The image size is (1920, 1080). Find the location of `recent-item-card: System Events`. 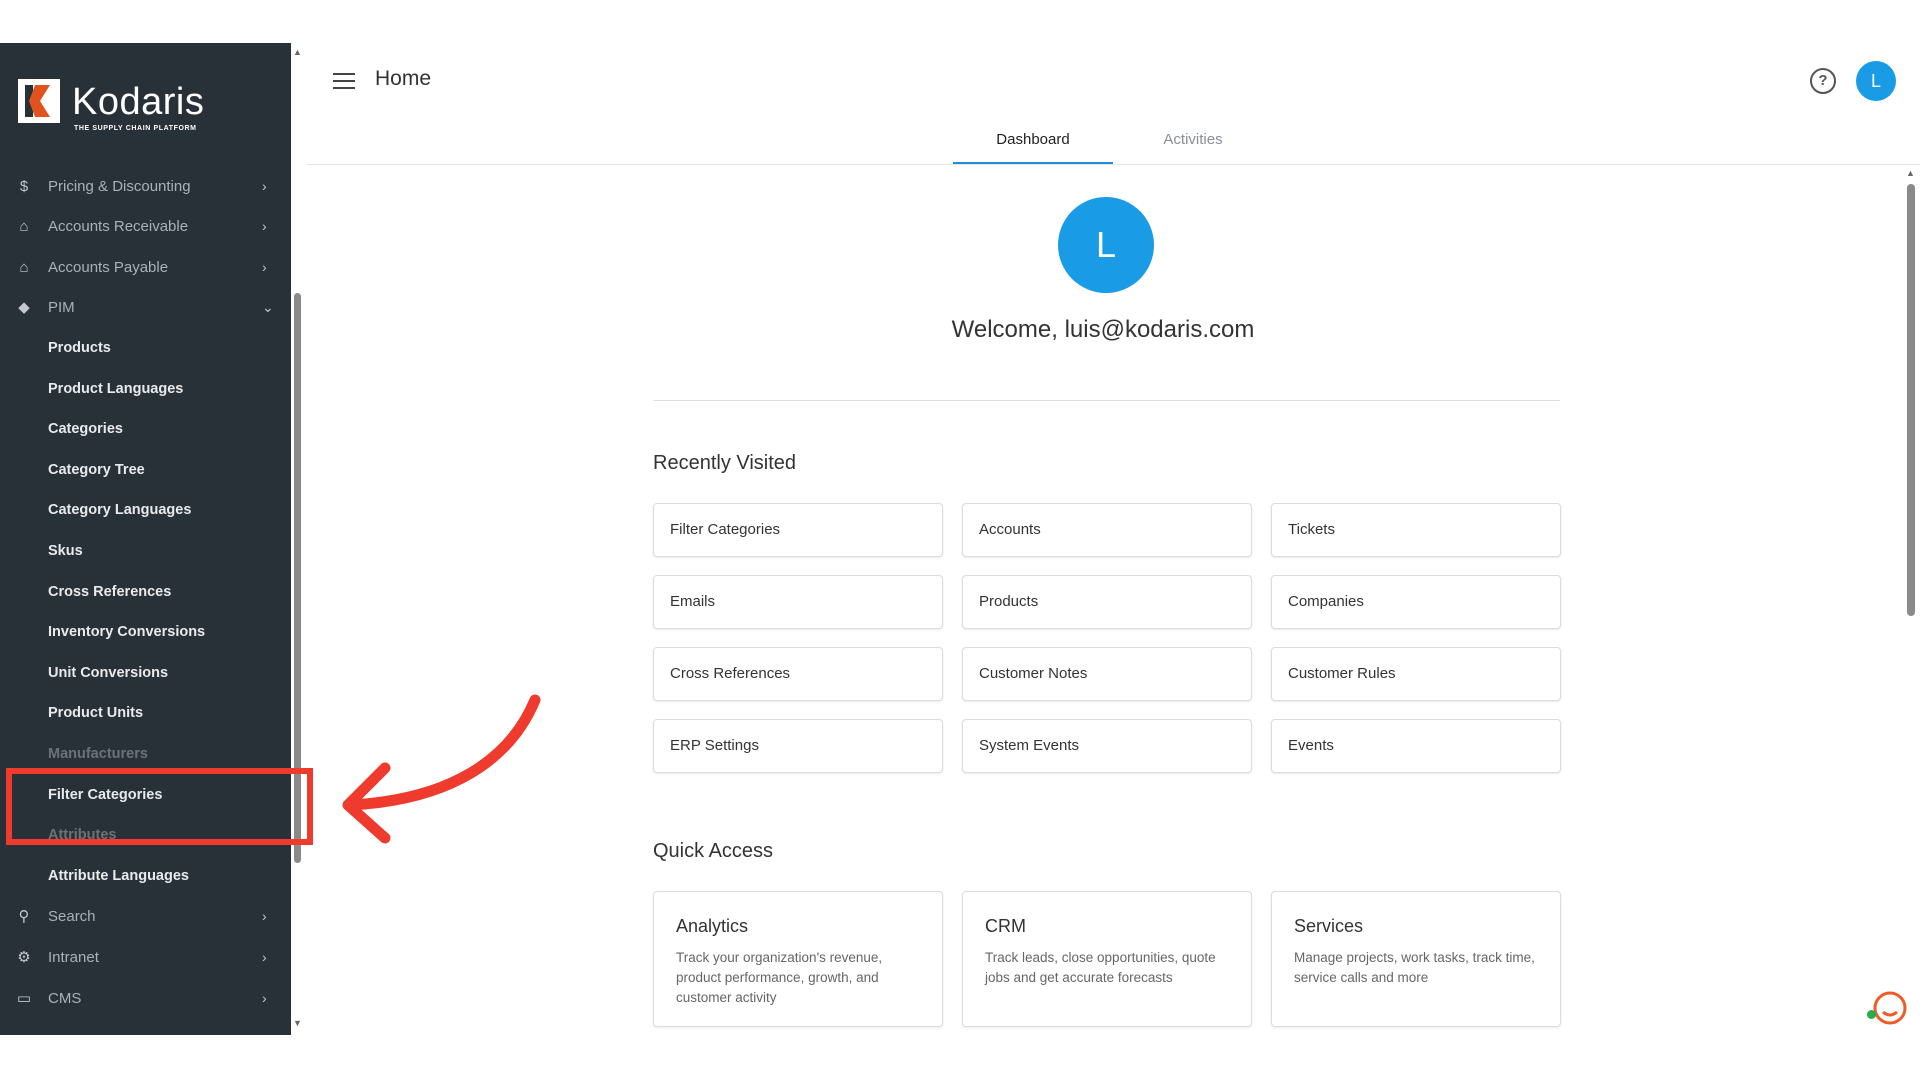

recent-item-card: System Events is located at coordinates (1107, 746).